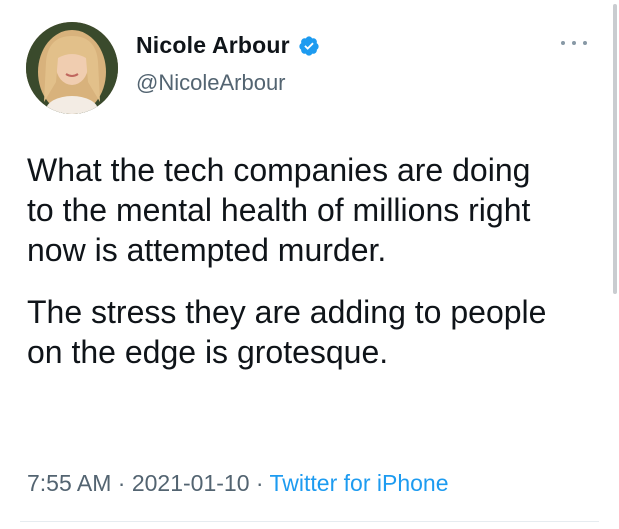 Image resolution: width=619 pixels, height=529 pixels. I want to click on avatar, so click(72, 68).